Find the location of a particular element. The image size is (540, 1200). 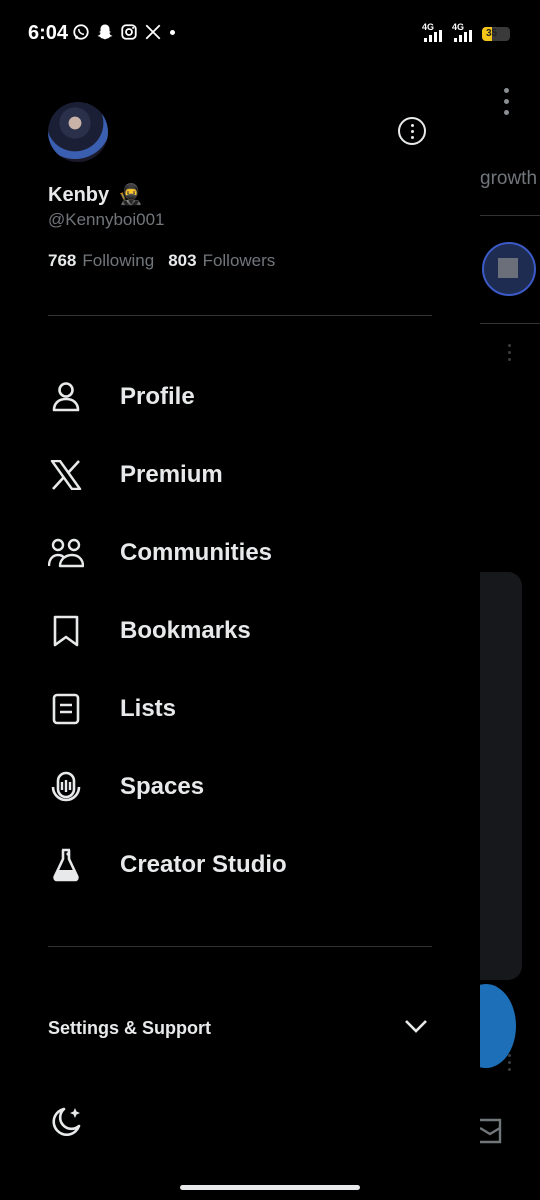

menu-item-label: Premium is located at coordinates (171, 474).